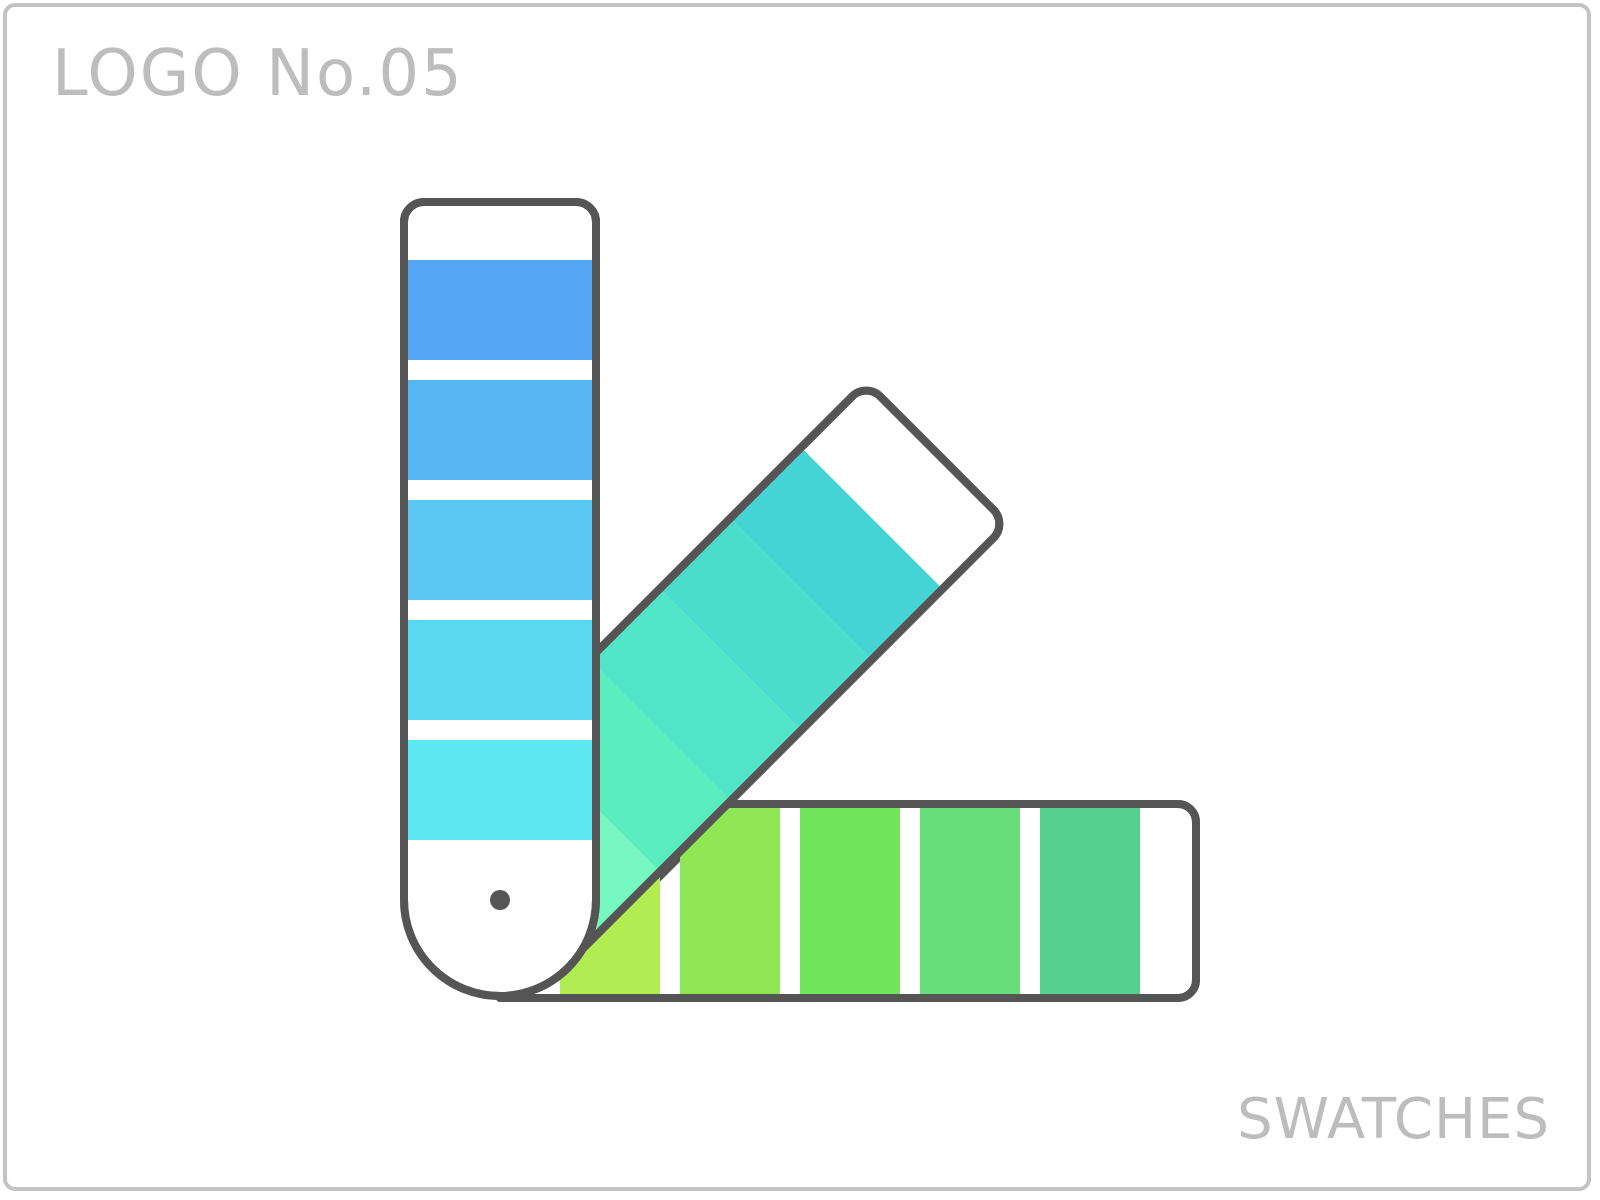 The width and height of the screenshot is (1600, 1200). I want to click on pivot-rivet-icon, so click(500, 900).